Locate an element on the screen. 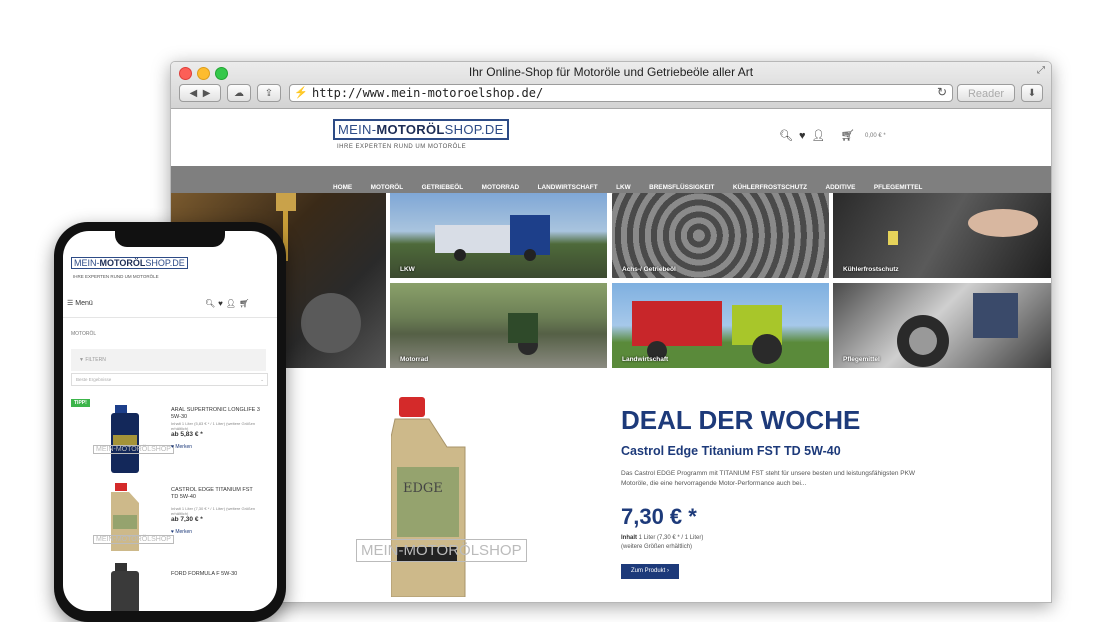 The width and height of the screenshot is (1100, 622). mobile-breadcrumb: MOTORÖL is located at coordinates (83, 334).